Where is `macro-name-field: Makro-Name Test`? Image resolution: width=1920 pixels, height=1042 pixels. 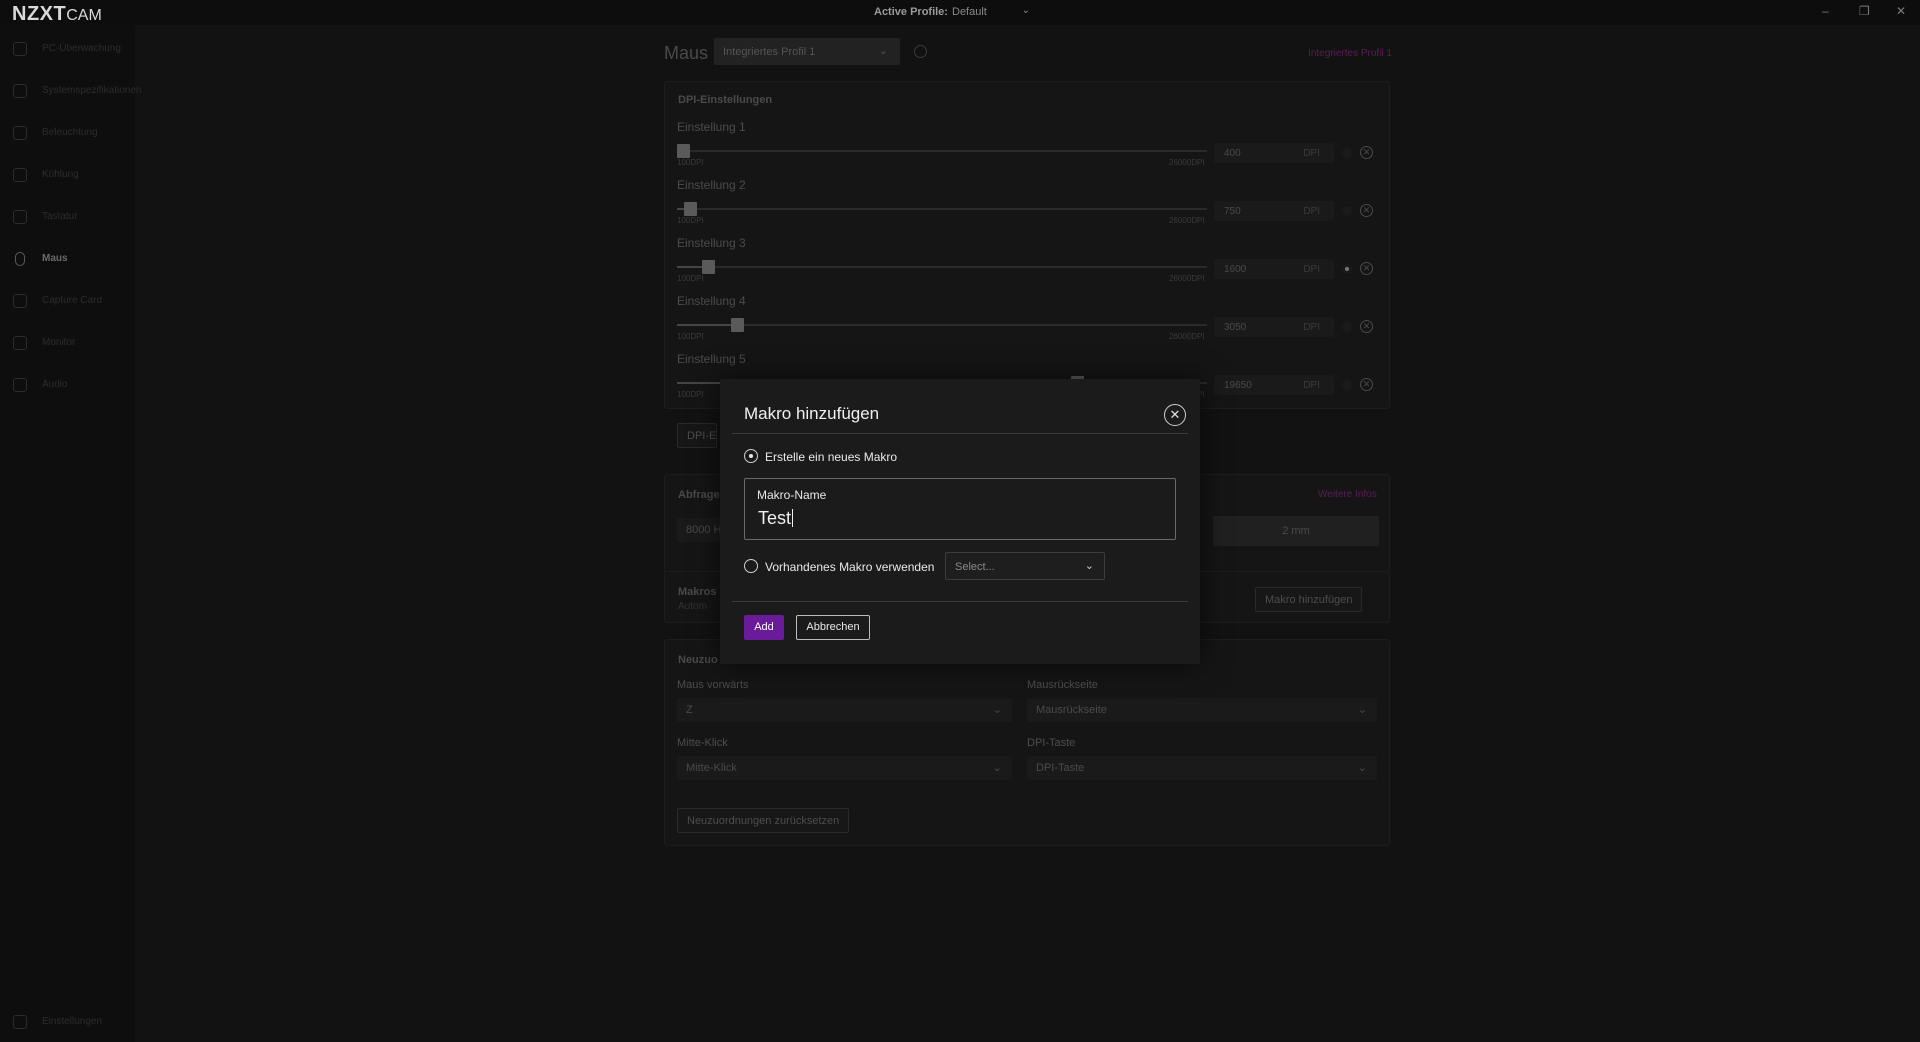 macro-name-field: Makro-Name Test is located at coordinates (960, 509).